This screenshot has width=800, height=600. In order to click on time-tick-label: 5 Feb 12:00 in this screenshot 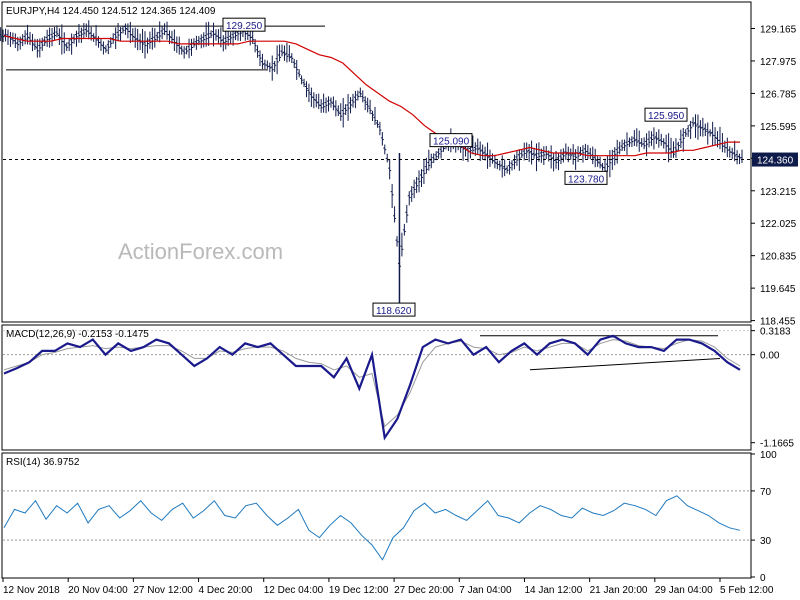, I will do `click(747, 590)`.